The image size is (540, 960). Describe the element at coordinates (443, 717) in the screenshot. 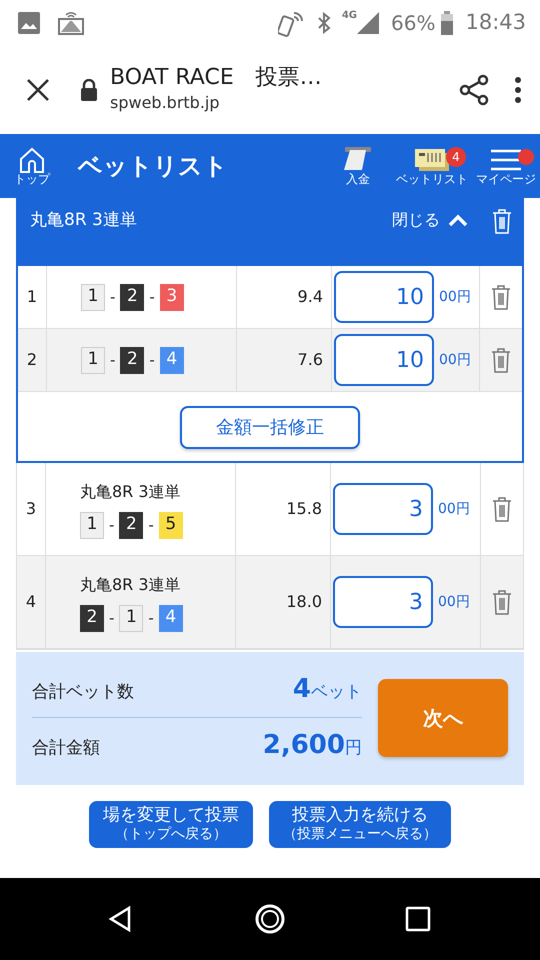

I see `next-button: 次へ` at that location.